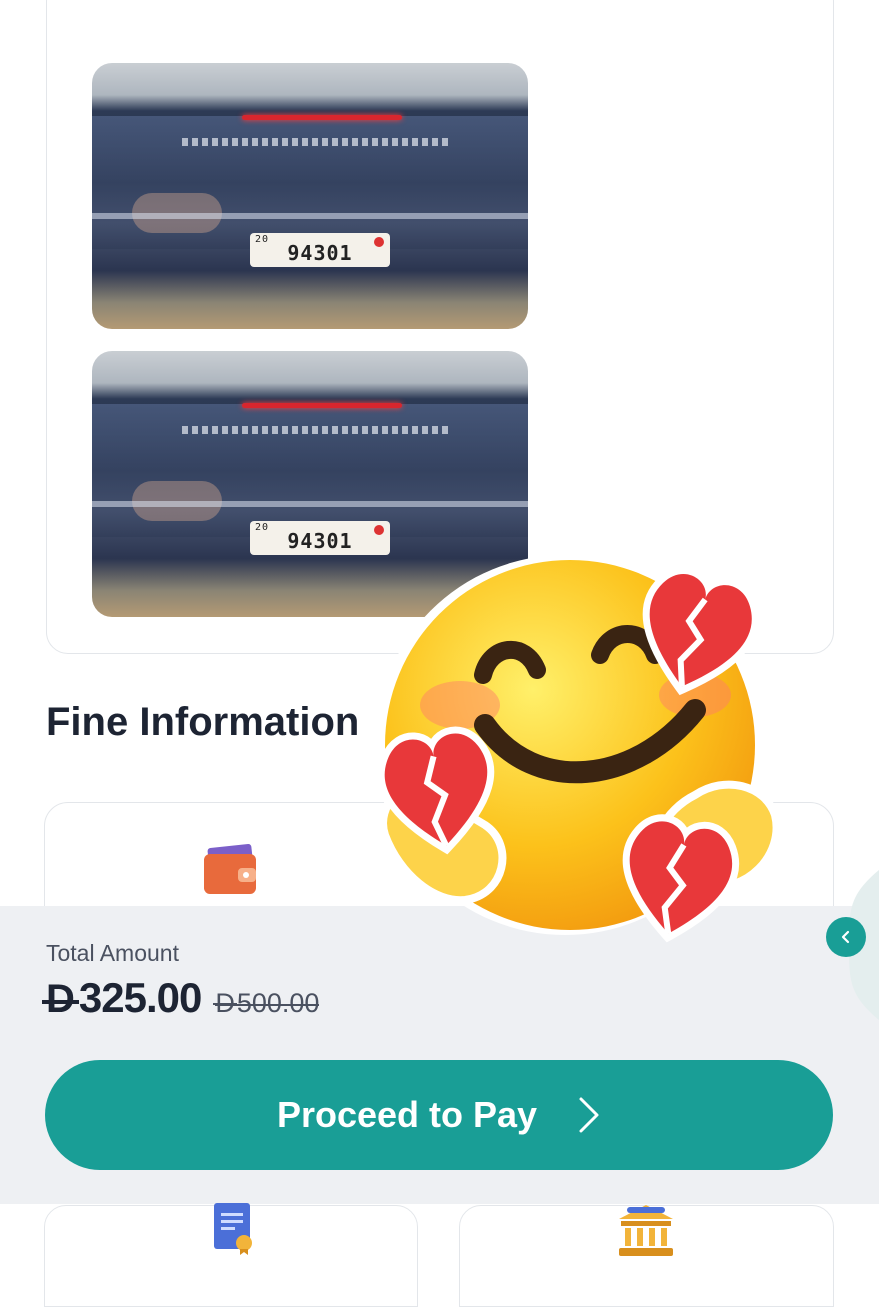  Describe the element at coordinates (578, 749) in the screenshot. I see `smiling-face-with-hearts-sticker` at that location.